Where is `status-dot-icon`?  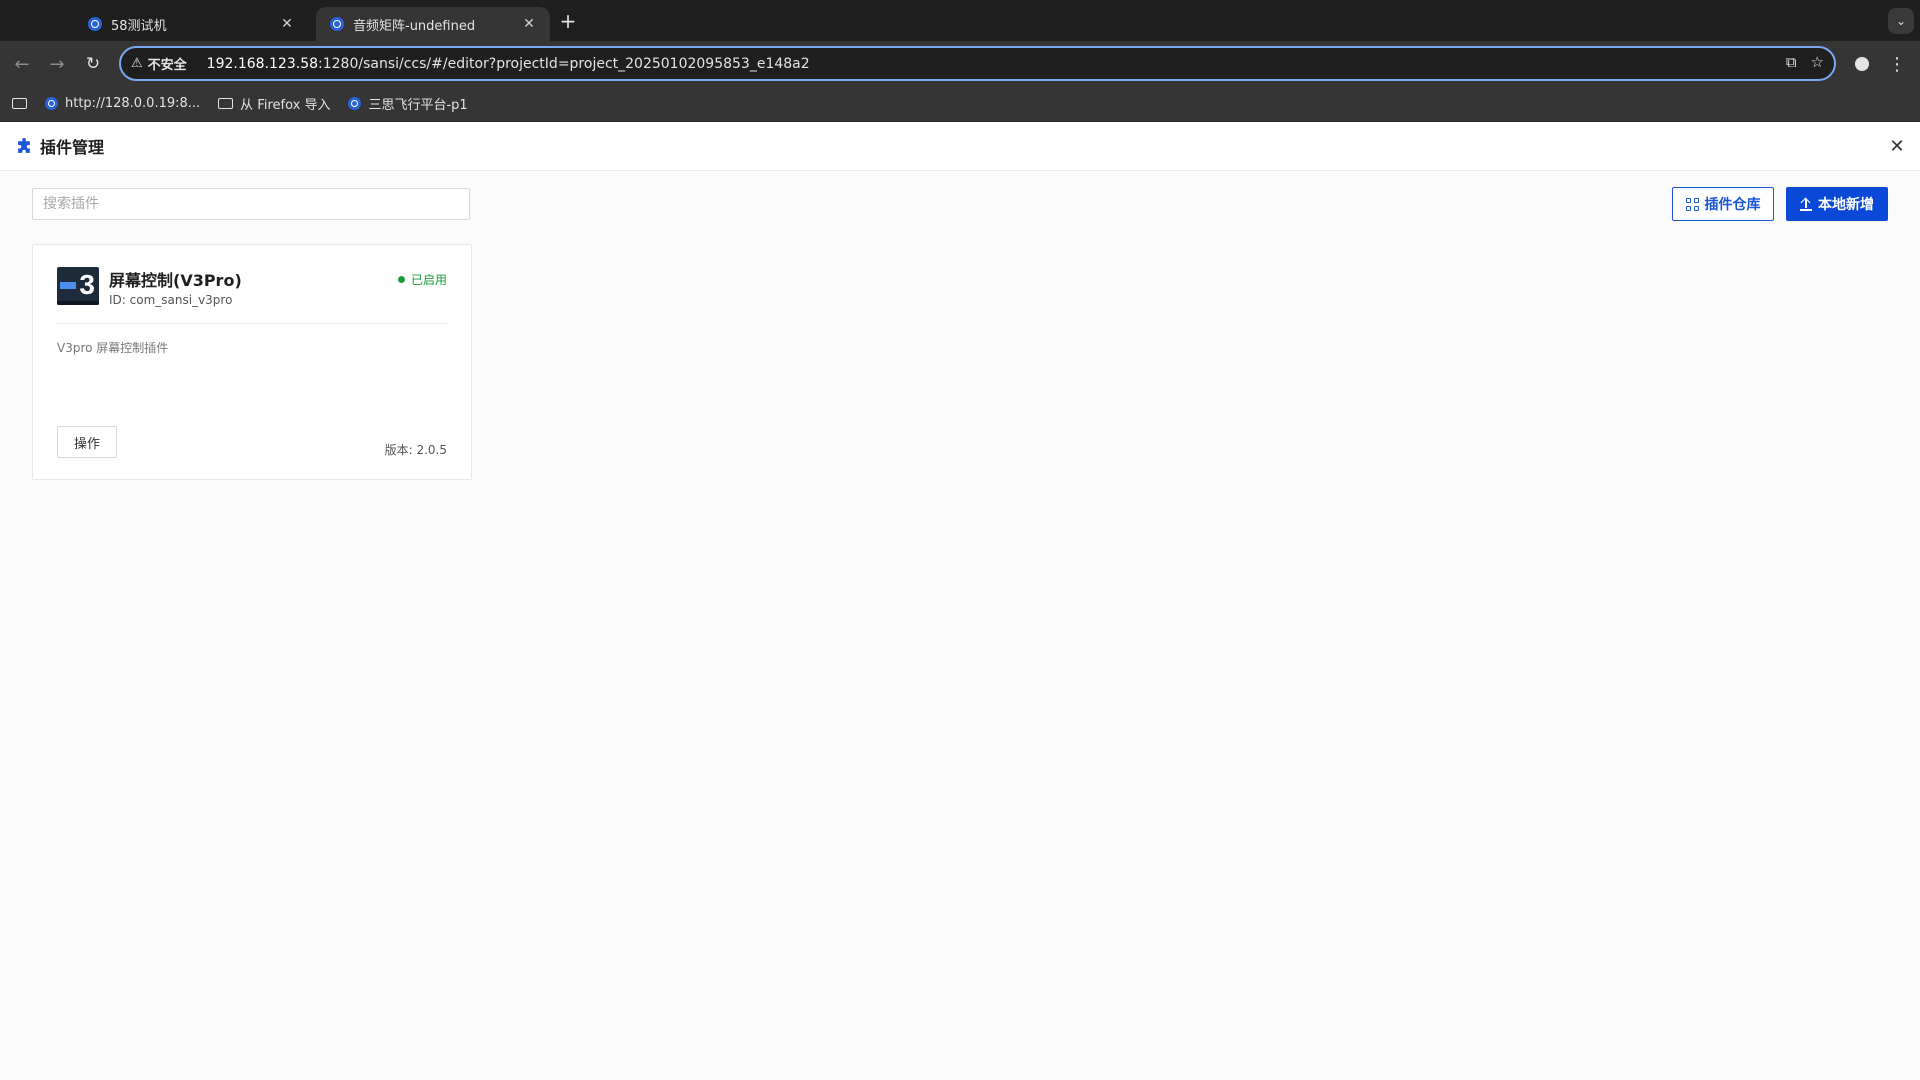 status-dot-icon is located at coordinates (401, 279).